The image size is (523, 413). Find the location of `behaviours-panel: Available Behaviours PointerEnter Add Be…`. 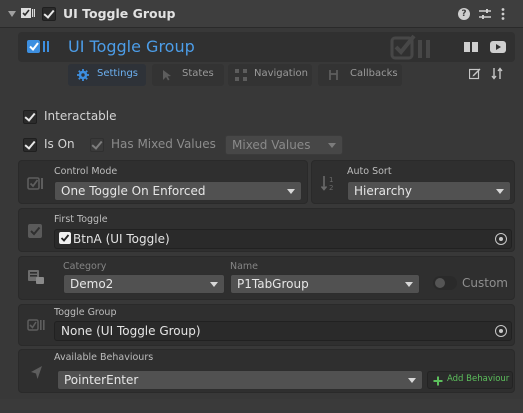

behaviours-panel: Available Behaviours PointerEnter Add Be… is located at coordinates (266, 371).